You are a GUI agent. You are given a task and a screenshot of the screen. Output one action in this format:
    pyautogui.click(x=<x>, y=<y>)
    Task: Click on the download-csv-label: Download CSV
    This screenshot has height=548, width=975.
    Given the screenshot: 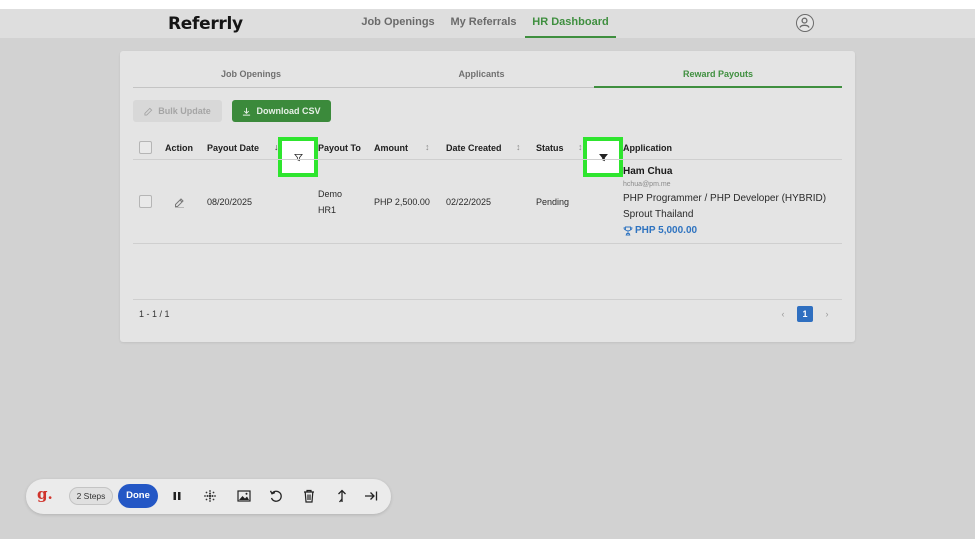 What is the action you would take?
    pyautogui.click(x=288, y=111)
    